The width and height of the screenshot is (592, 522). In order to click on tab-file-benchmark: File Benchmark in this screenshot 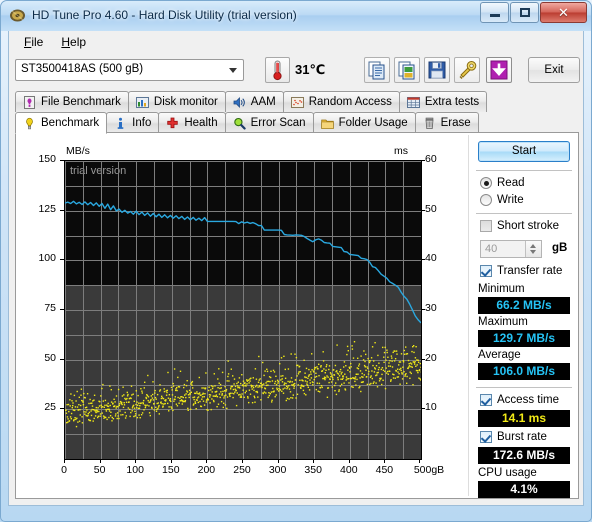, I will do `click(72, 101)`.